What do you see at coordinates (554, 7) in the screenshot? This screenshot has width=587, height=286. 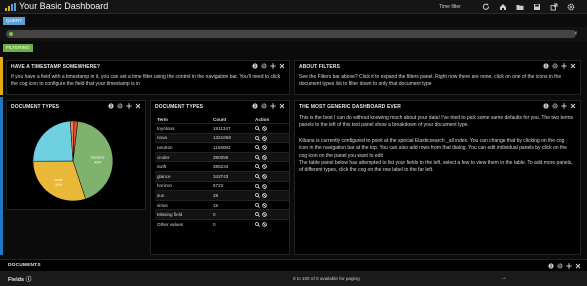 I see `share-icon` at bounding box center [554, 7].